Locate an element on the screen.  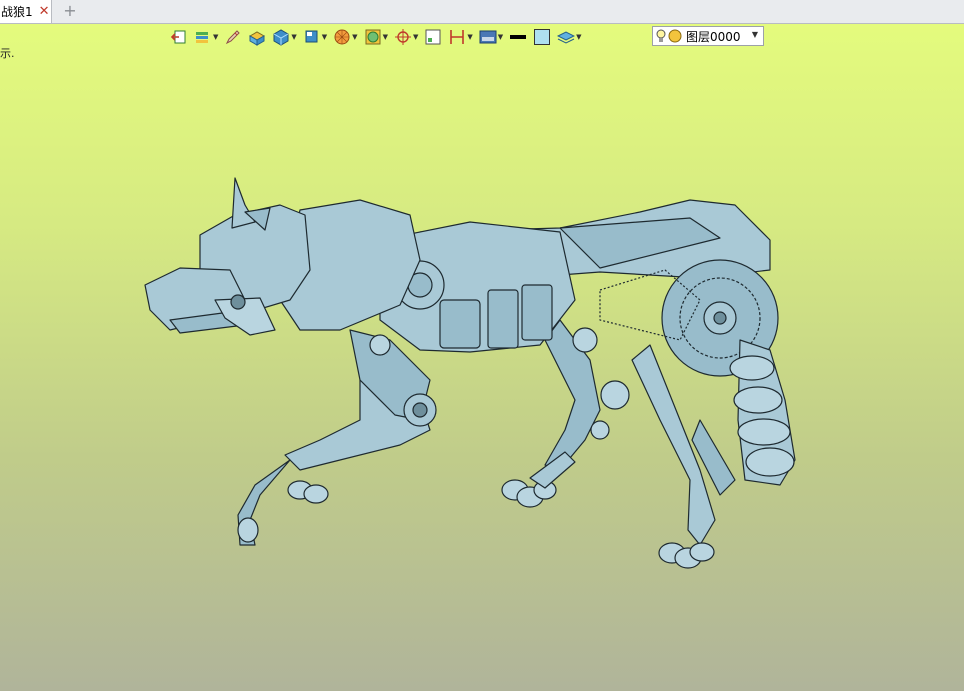
tab-bar: 战狼1 ✕ + is located at coordinates (482, 12).